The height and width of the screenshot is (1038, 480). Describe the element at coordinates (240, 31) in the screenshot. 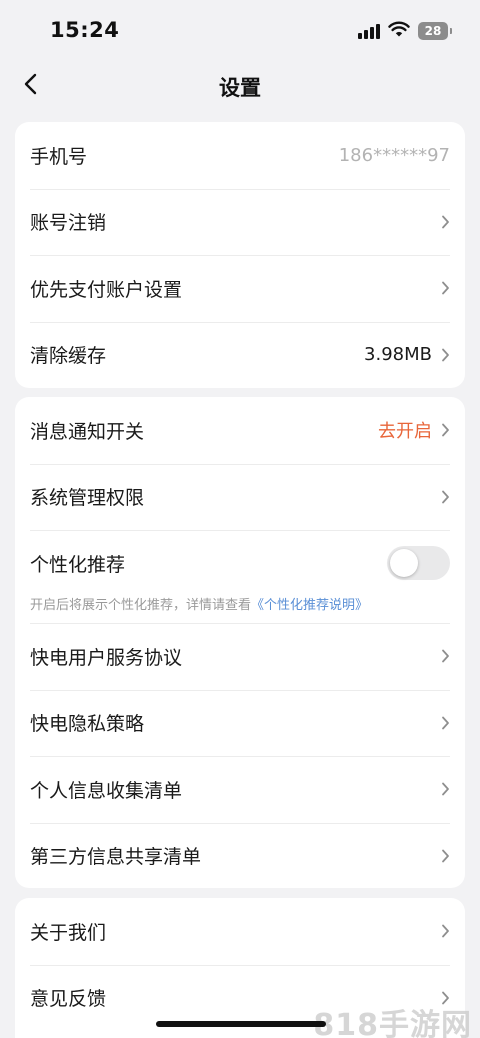

I see `status-bar: 15:24 28` at that location.